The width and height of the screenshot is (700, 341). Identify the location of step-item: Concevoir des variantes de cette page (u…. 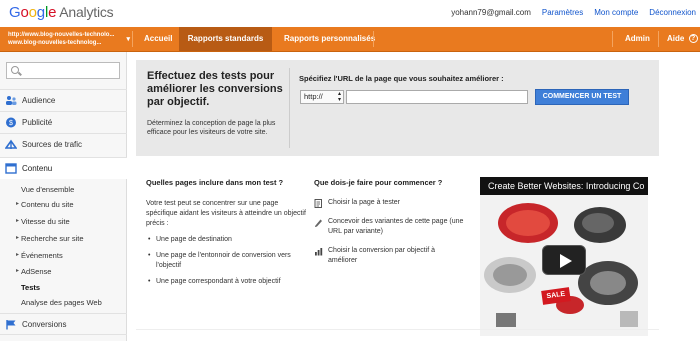
(389, 227).